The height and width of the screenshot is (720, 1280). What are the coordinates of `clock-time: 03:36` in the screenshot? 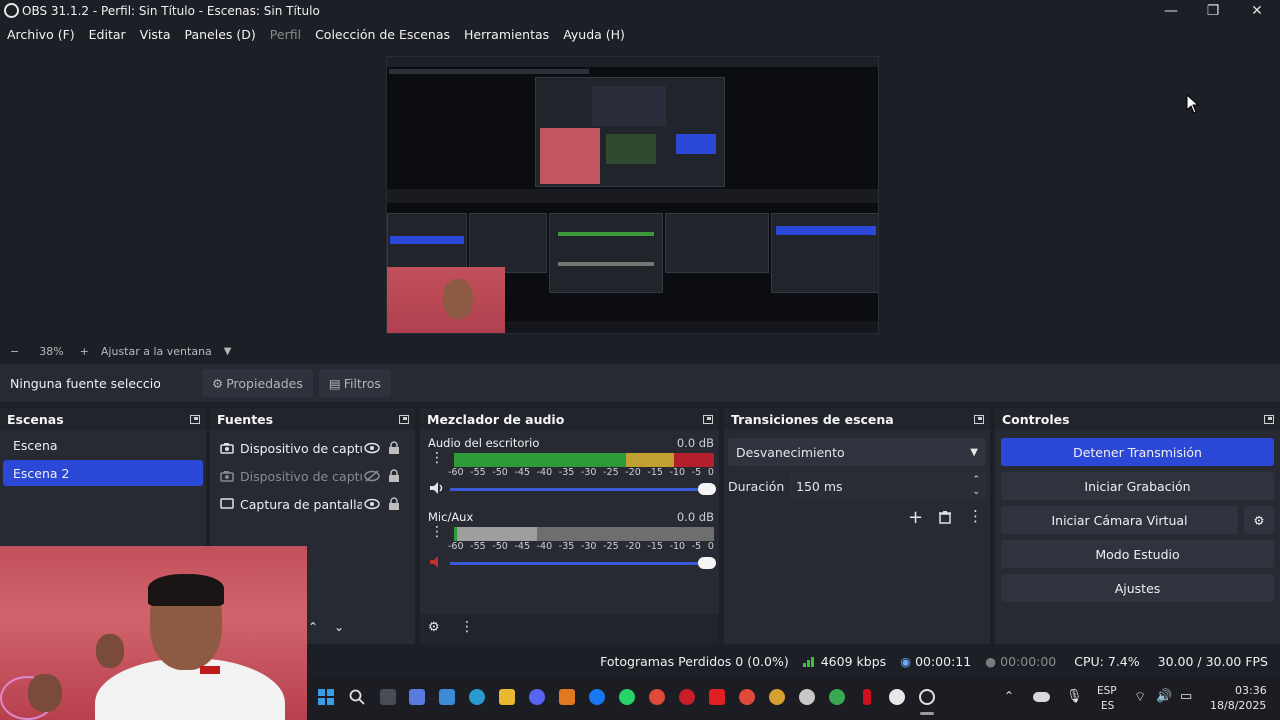 It's located at (1251, 690).